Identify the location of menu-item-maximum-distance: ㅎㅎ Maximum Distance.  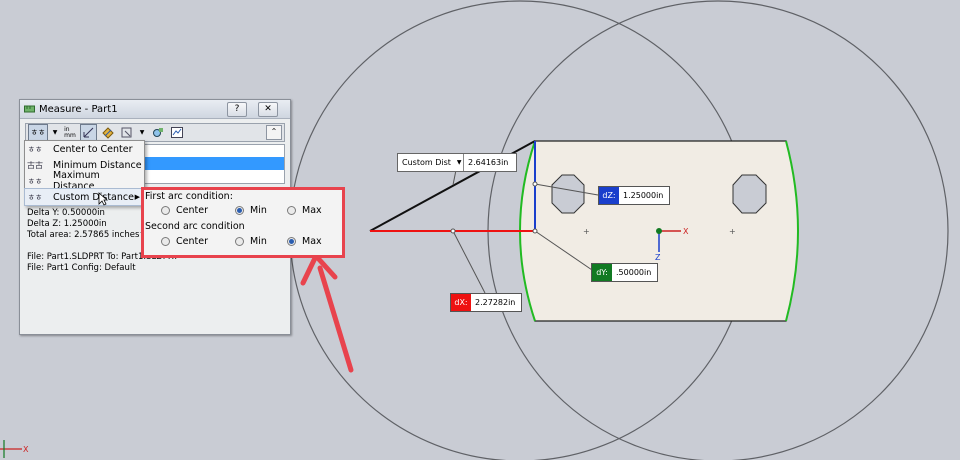
(84, 181).